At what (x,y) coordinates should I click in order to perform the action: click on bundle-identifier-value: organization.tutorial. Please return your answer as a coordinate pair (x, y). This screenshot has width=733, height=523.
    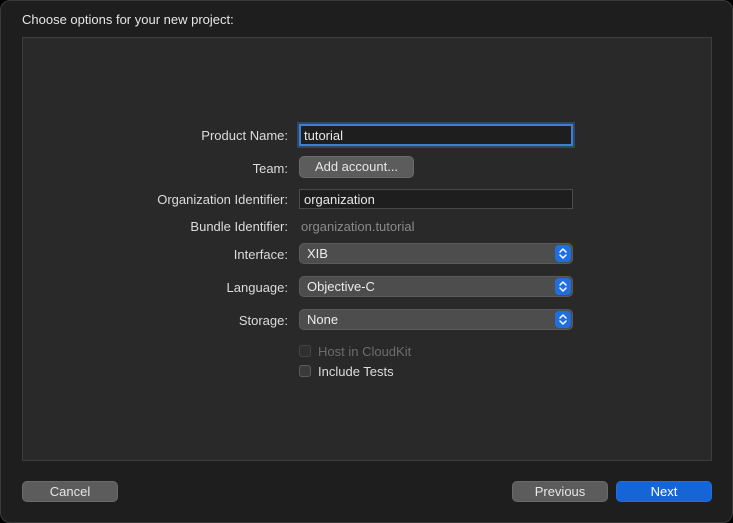
    Looking at the image, I should click on (358, 226).